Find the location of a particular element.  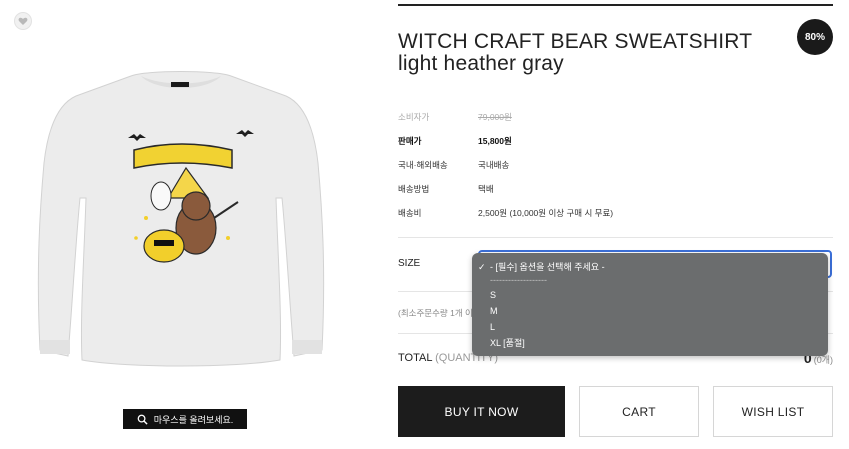

spec-row-shipping-fee: 배송비 2,500원 (10,000원 이상 구매 시 무료) is located at coordinates (505, 213).